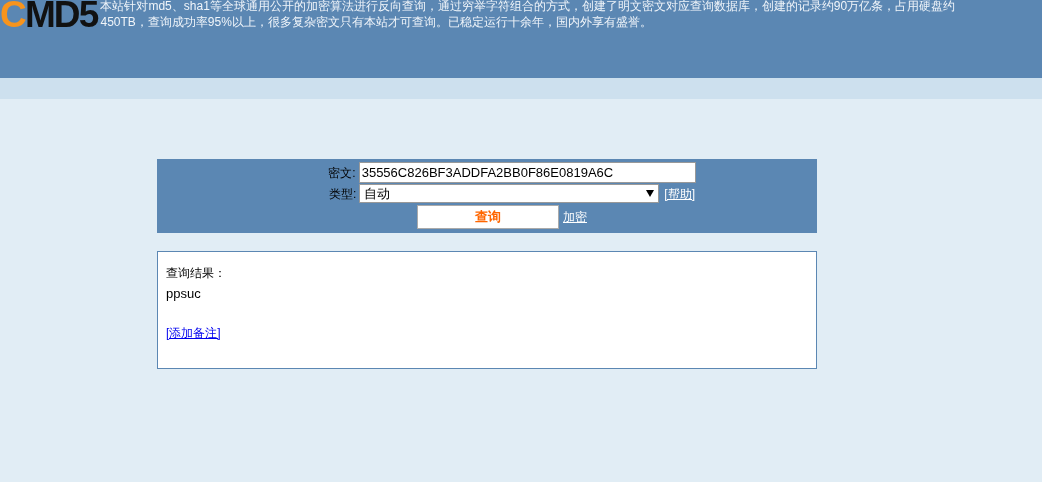  Describe the element at coordinates (650, 193) in the screenshot. I see `dropdown-arrow-icon` at that location.